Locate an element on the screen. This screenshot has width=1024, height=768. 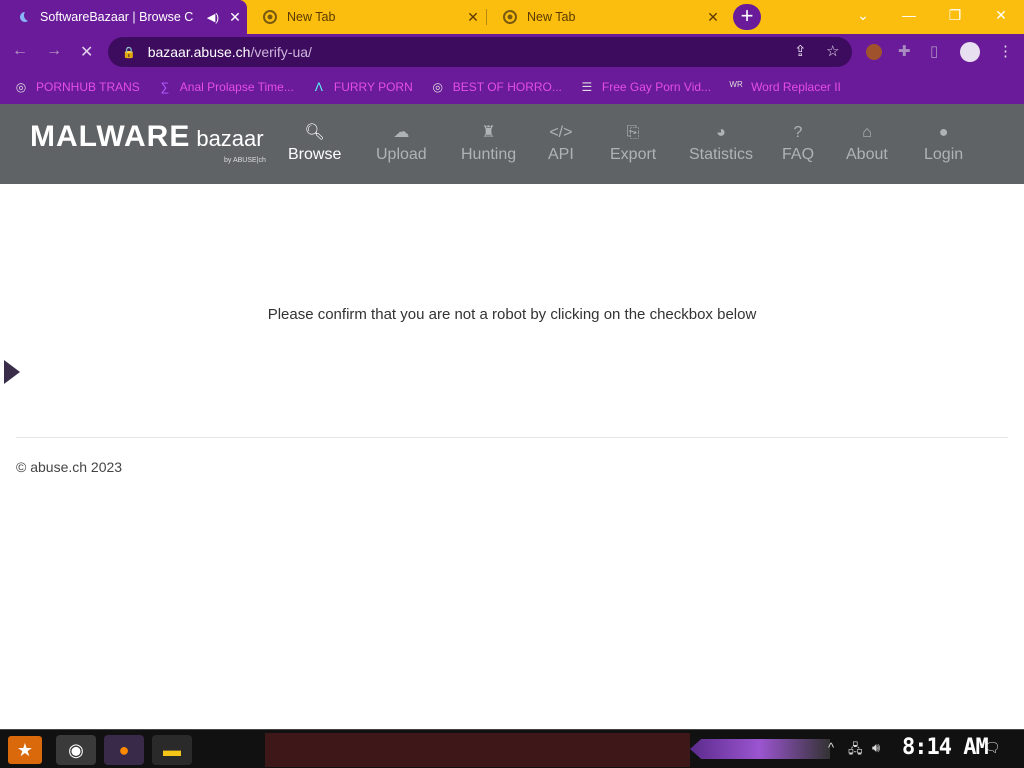
logo-sub: bazaar is located at coordinates (230, 138).